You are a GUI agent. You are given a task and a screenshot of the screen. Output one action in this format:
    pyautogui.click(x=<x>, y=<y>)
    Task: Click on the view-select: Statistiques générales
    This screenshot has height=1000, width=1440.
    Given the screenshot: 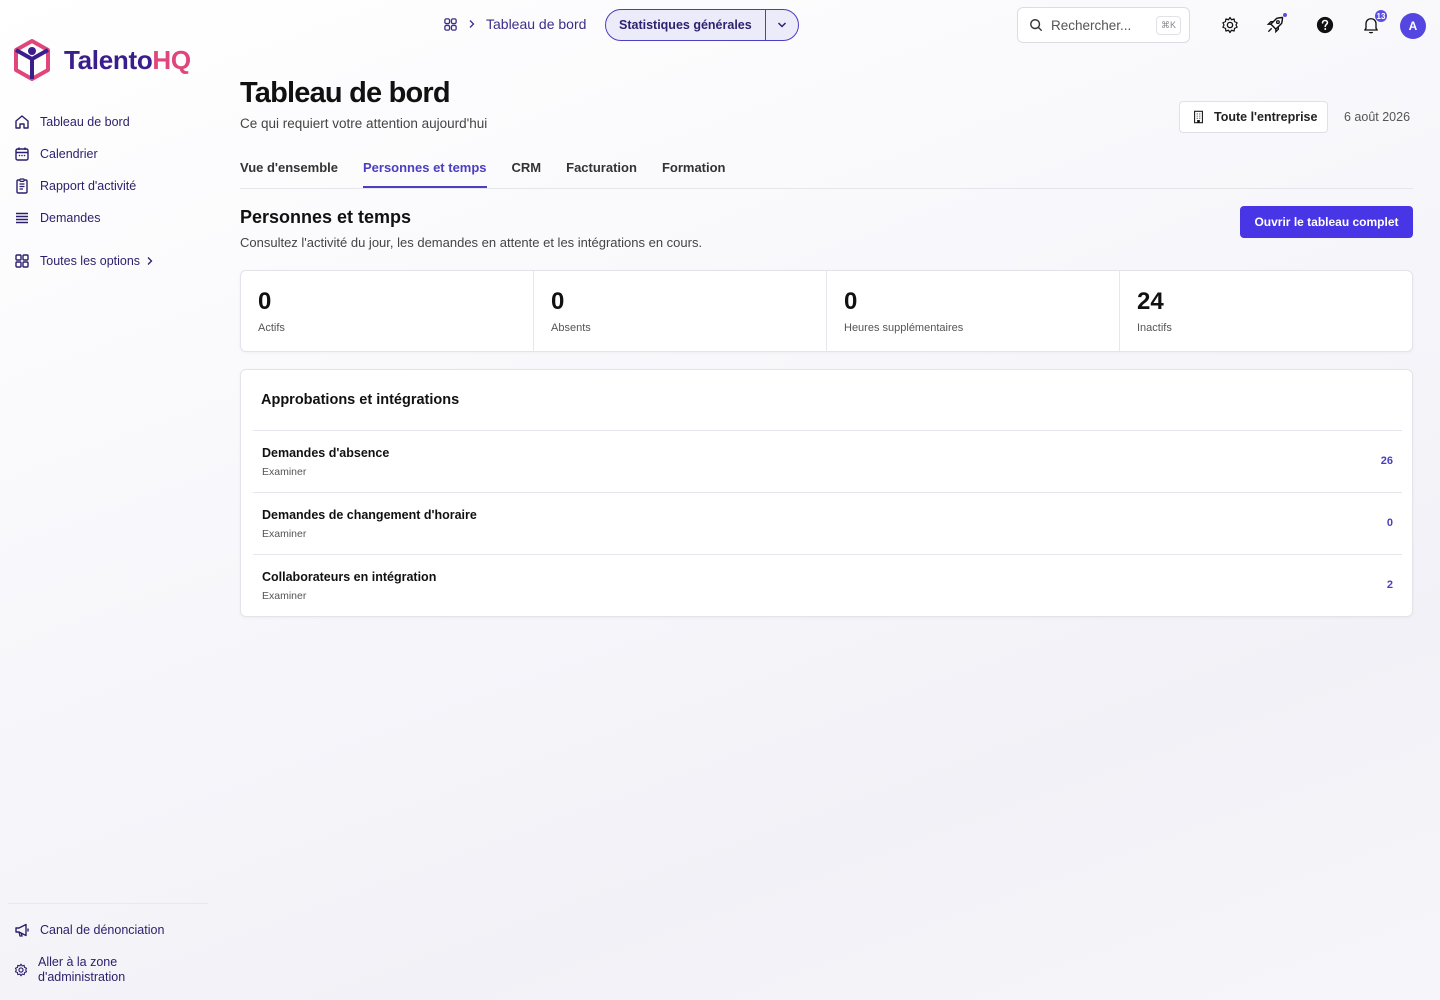 What is the action you would take?
    pyautogui.click(x=702, y=25)
    